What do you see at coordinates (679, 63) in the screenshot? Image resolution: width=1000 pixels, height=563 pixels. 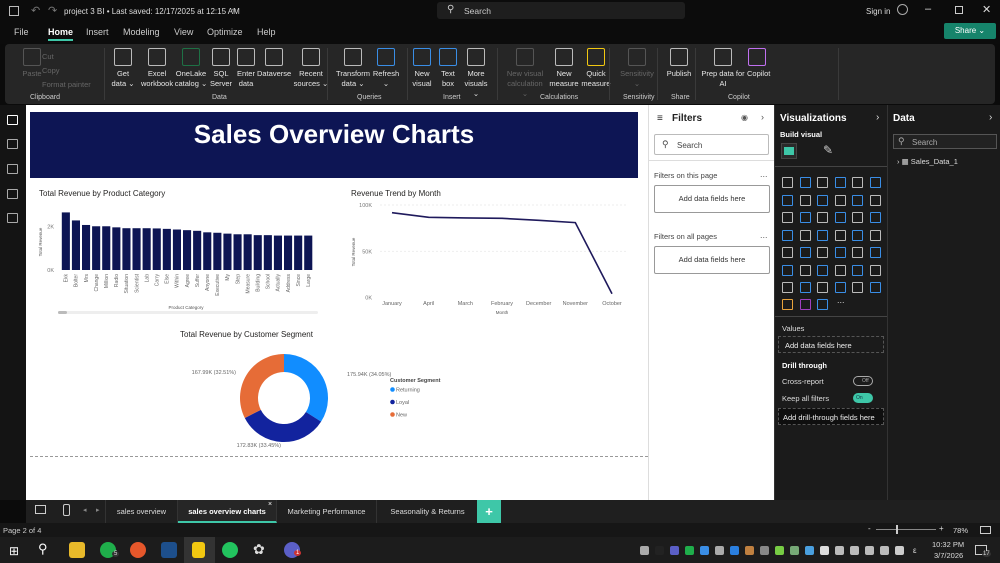 I see `publish-button: Publish` at bounding box center [679, 63].